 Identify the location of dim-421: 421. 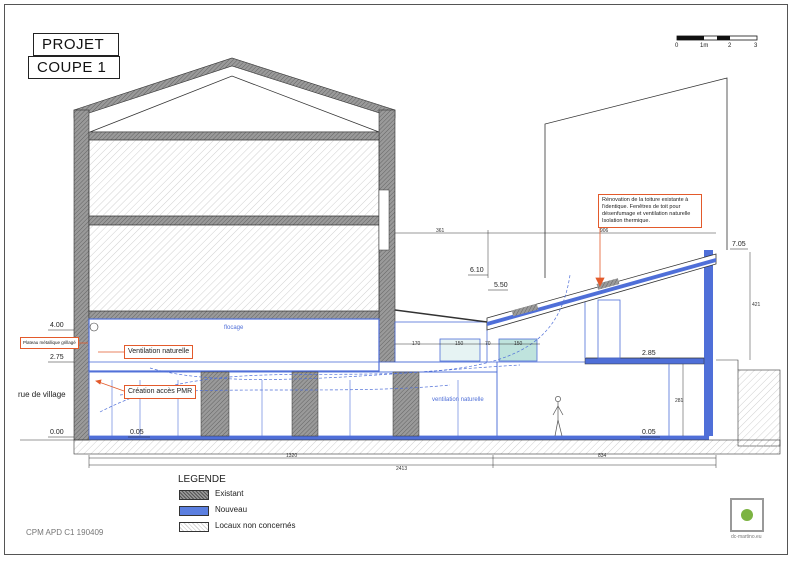
(756, 305).